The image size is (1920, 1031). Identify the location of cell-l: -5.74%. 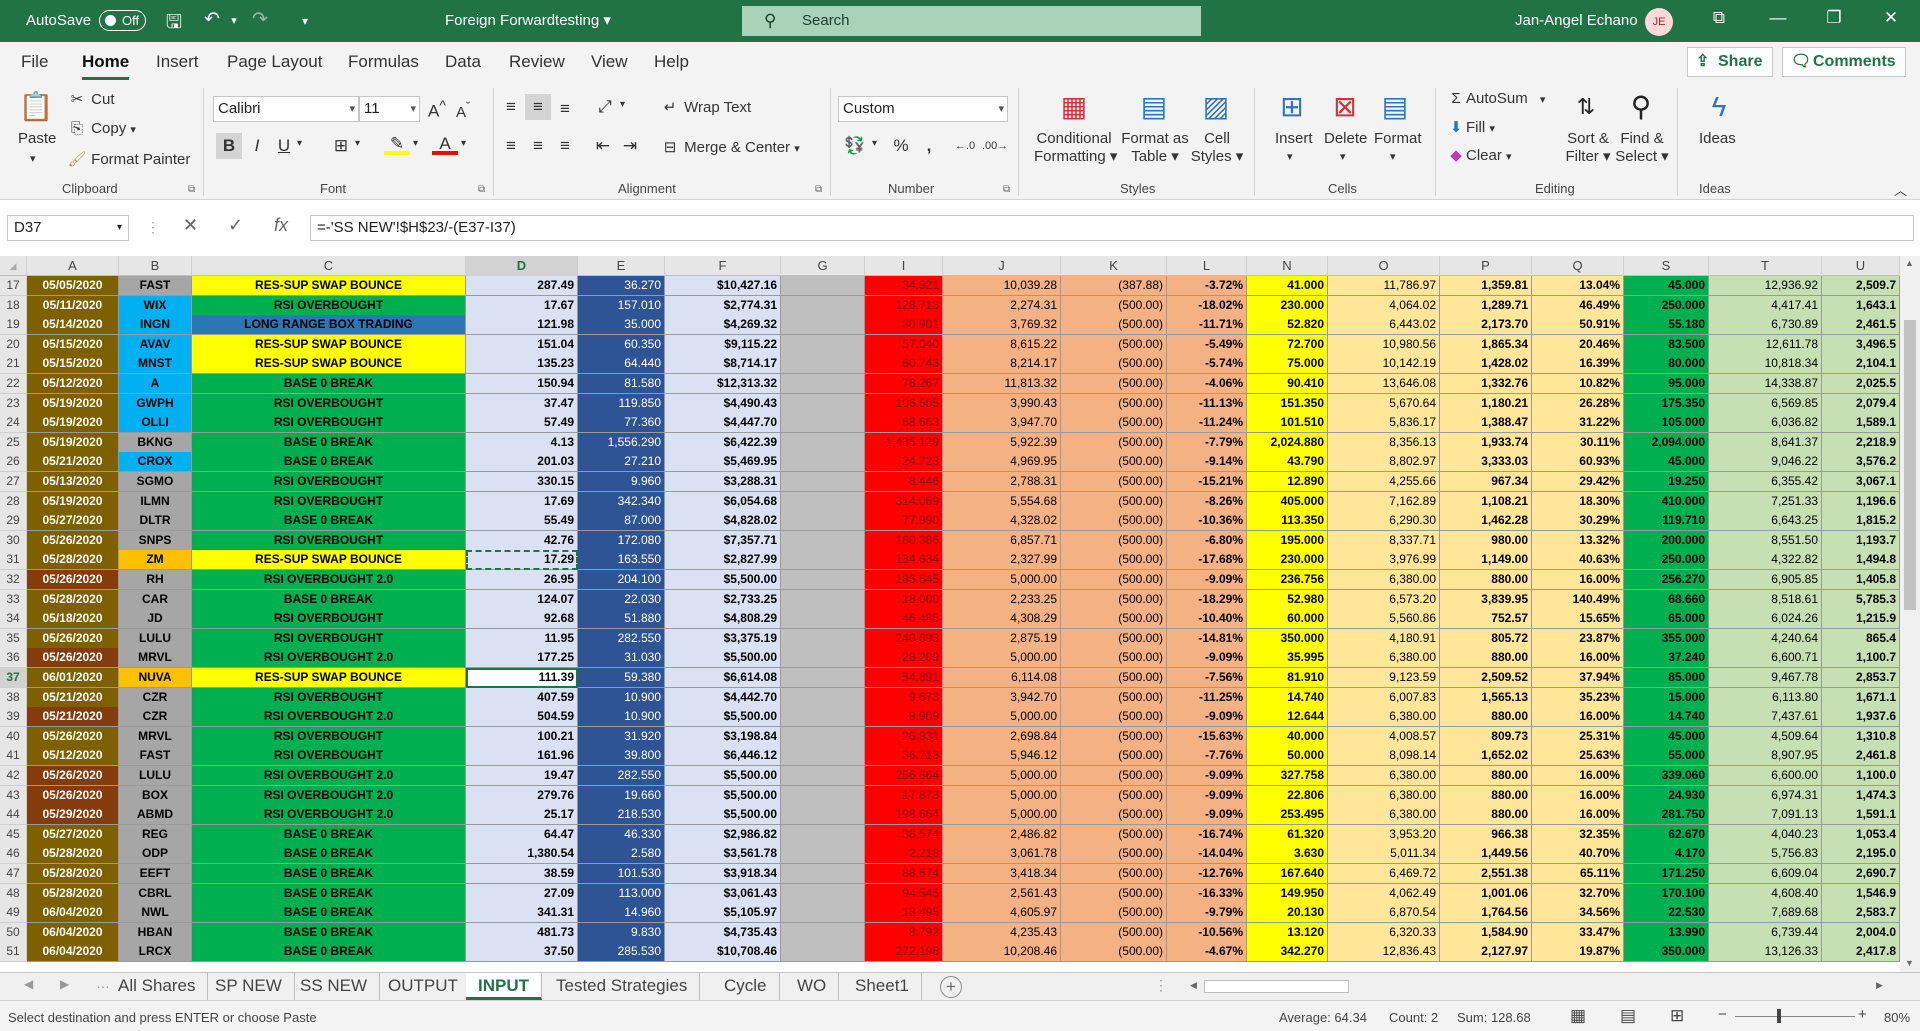
(1207, 364).